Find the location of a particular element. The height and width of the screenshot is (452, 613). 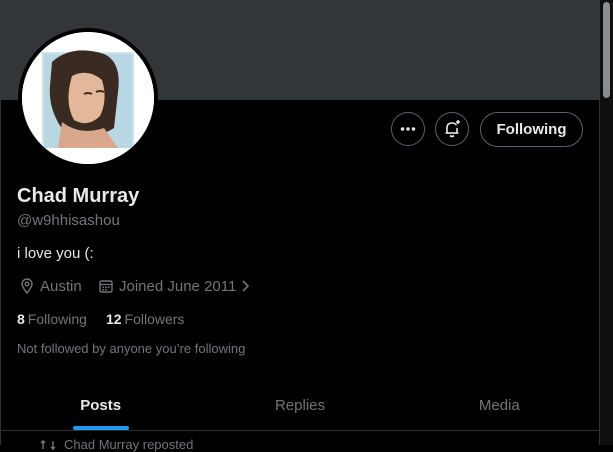

tab-posts: Posts is located at coordinates (100, 405).